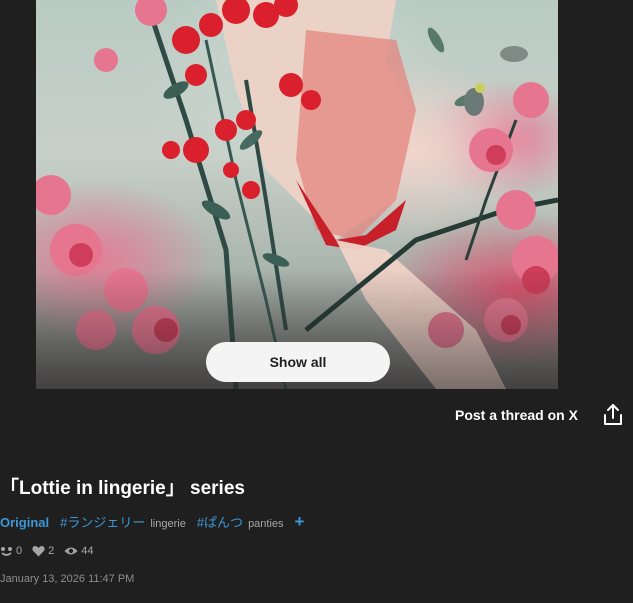  I want to click on tag-item: #ランジェリー lingerie, so click(123, 521).